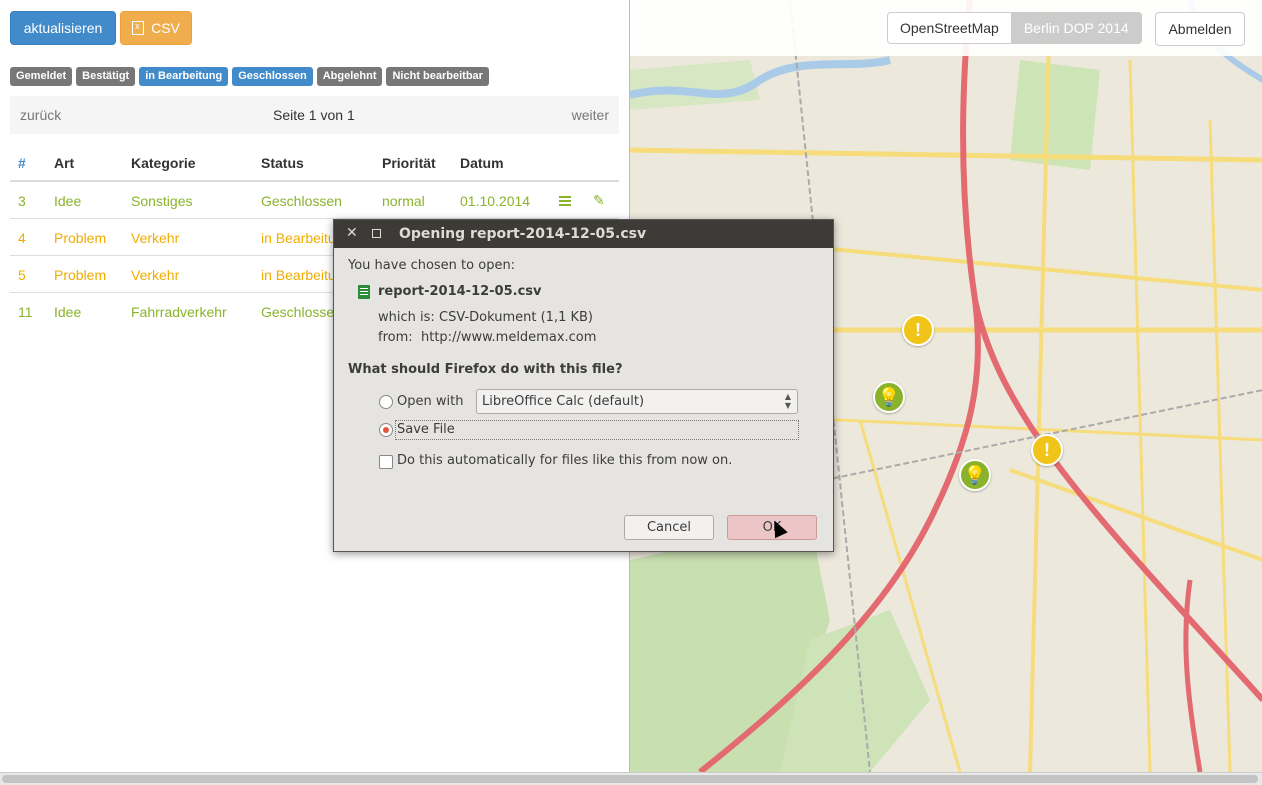 The width and height of the screenshot is (1262, 785). Describe the element at coordinates (376, 233) in the screenshot. I see `maximize-icon` at that location.